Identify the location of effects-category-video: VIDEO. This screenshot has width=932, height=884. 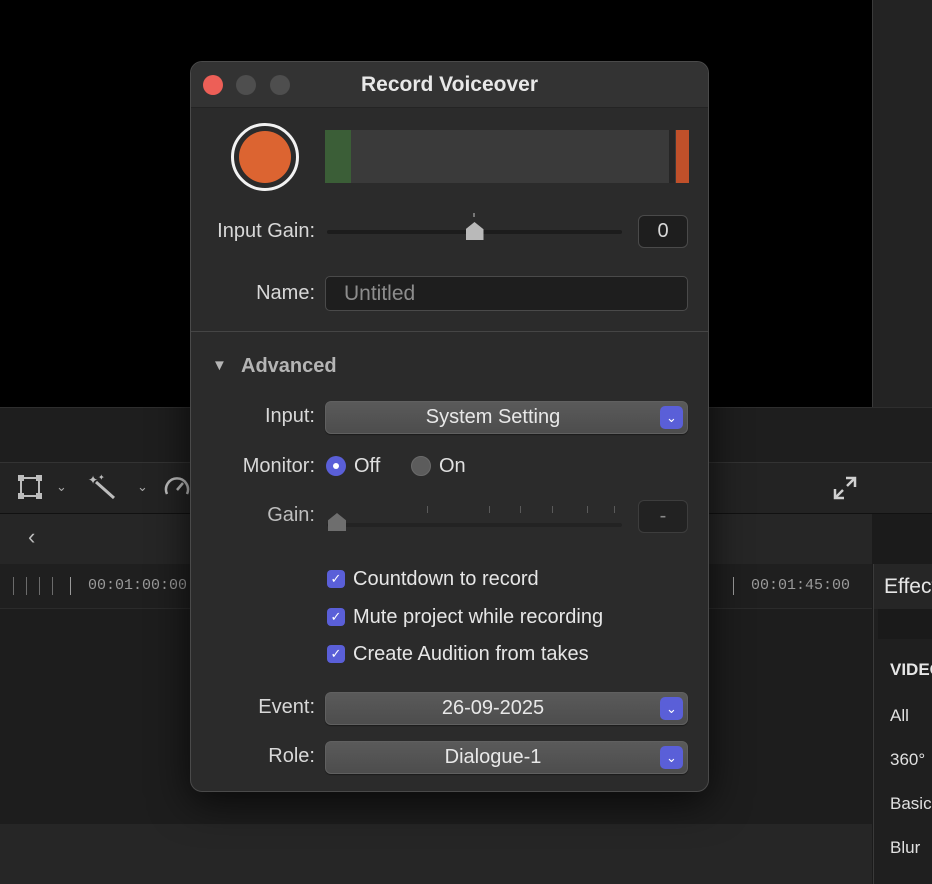
(911, 669).